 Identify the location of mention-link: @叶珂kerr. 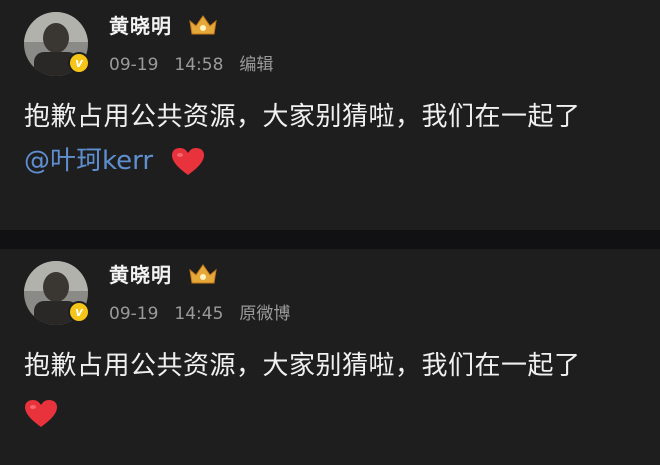
(88, 161).